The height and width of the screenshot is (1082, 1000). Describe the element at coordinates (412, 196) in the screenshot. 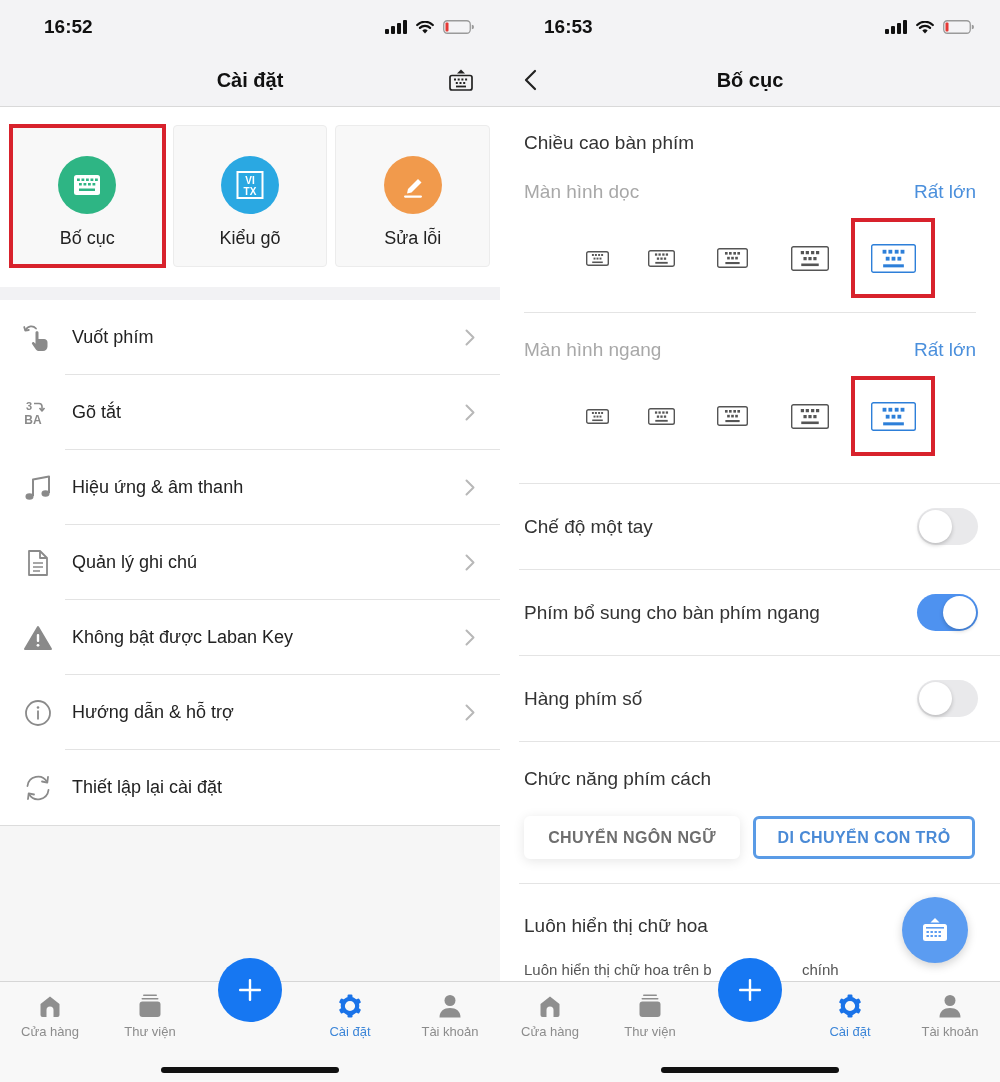

I see `feature-card: Sửa lỗi` at that location.